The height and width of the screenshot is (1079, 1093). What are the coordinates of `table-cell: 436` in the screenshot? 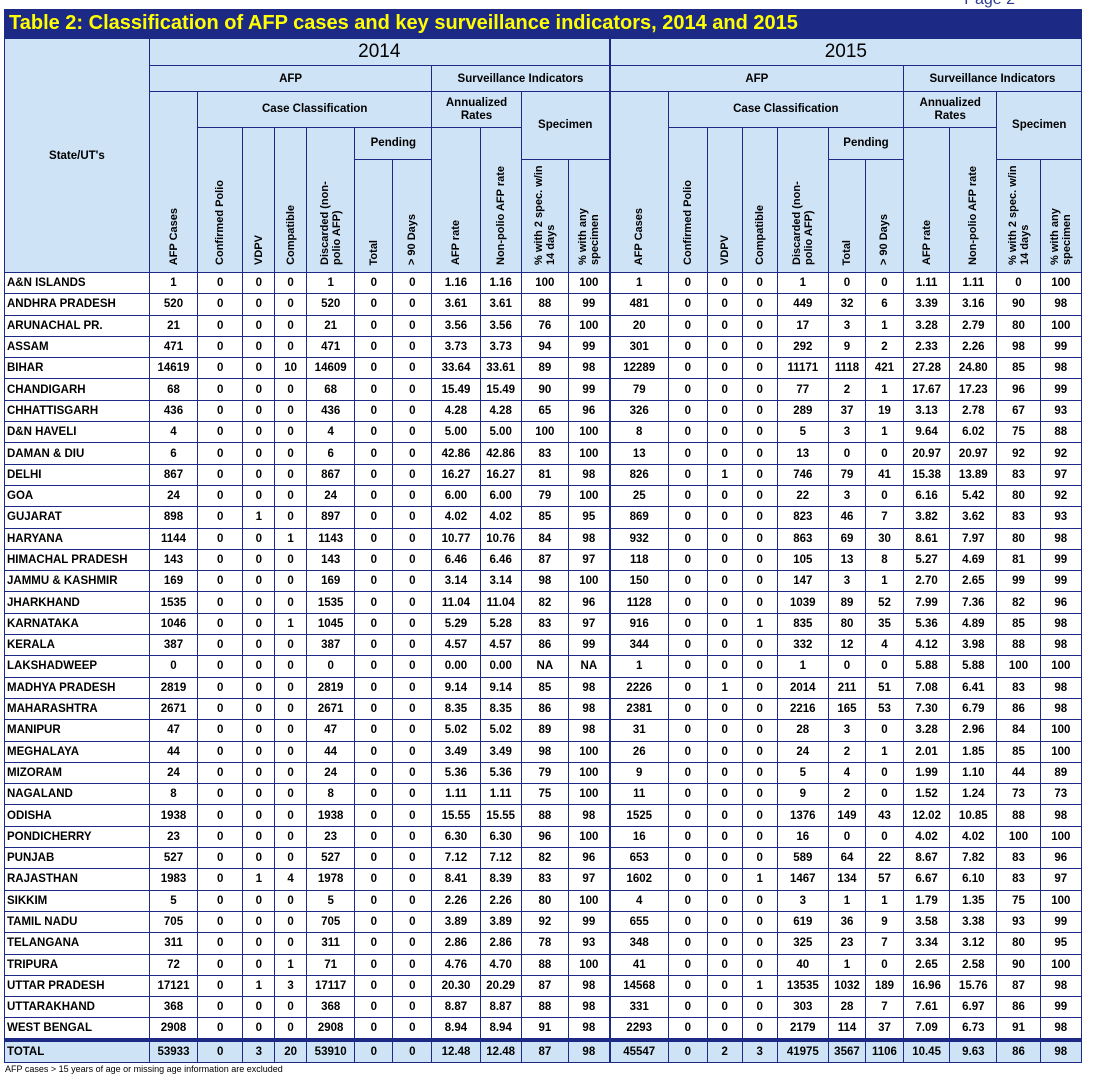 It's located at (331, 411).